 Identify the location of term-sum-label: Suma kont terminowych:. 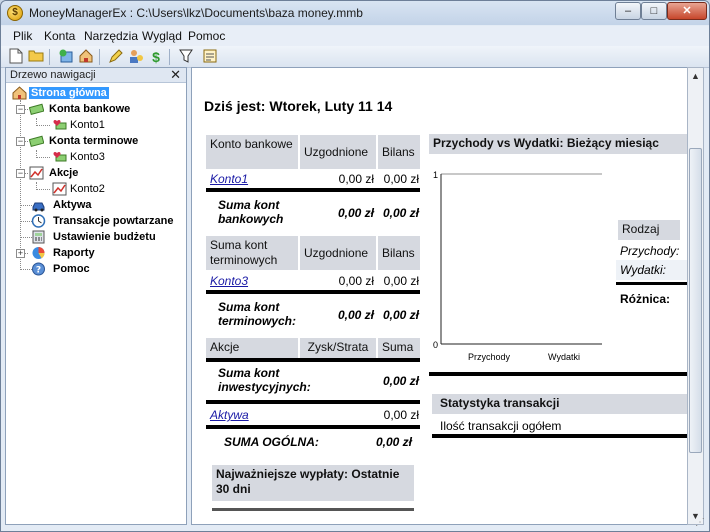
(257, 314).